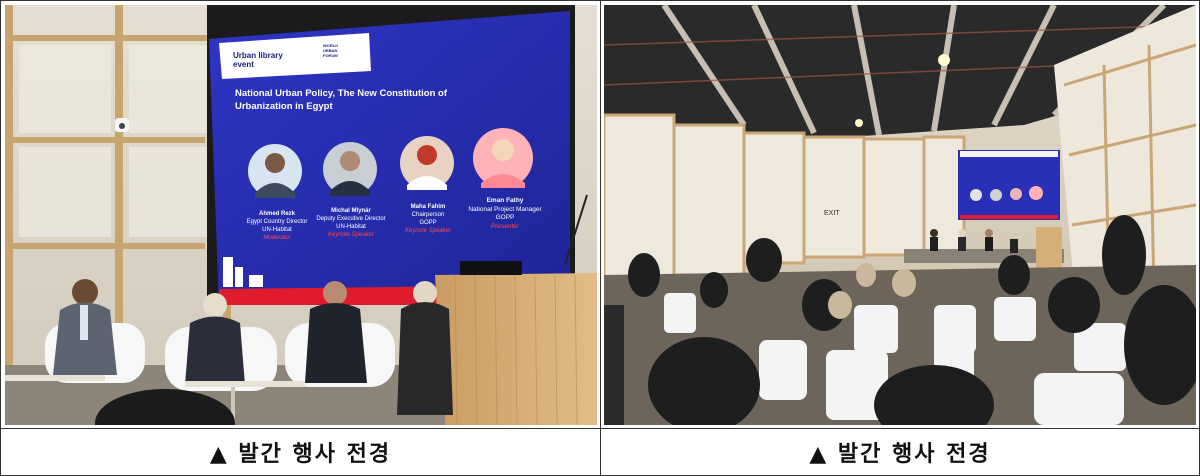 Image resolution: width=1200 pixels, height=476 pixels. I want to click on slide-title-line-2: Urbanization in Egypt, so click(284, 106).